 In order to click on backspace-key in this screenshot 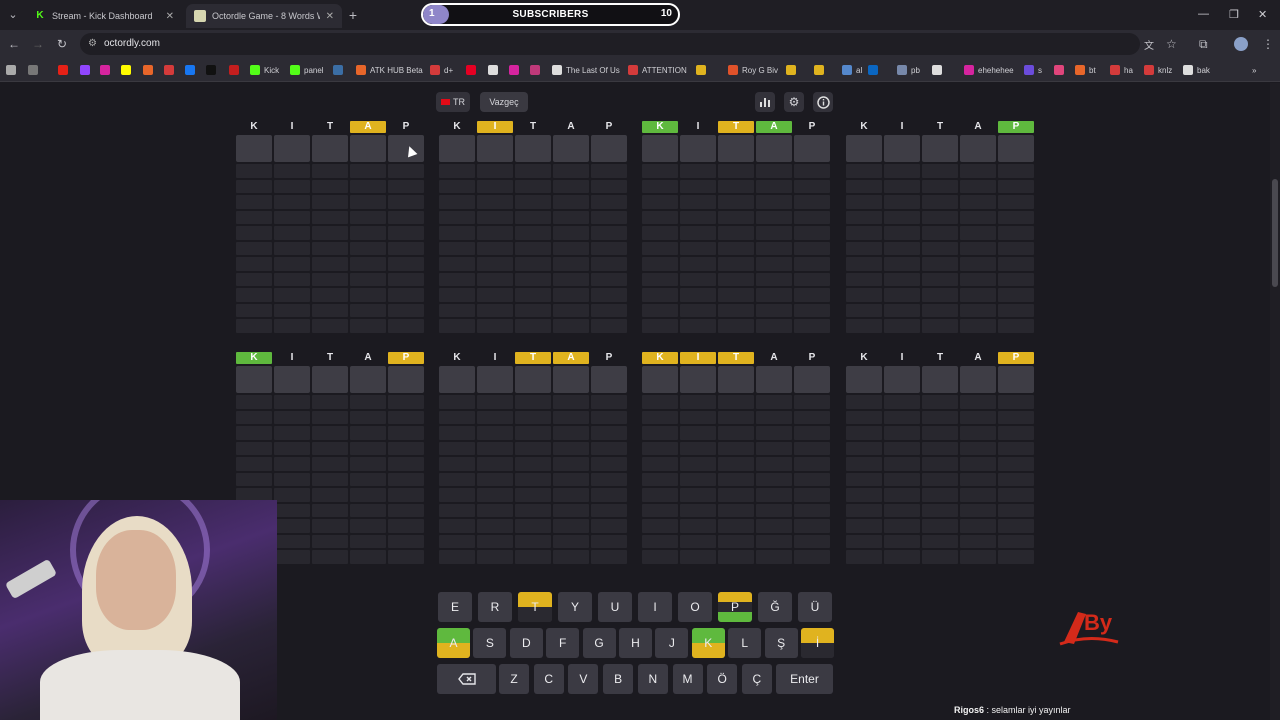, I will do `click(466, 679)`.